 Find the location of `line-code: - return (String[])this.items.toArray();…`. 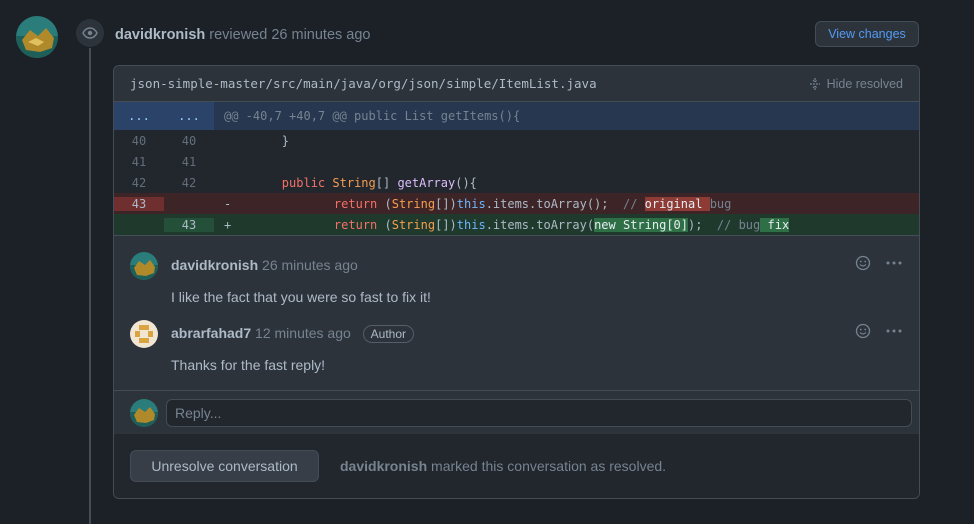

line-code: - return (String[])this.items.toArray();… is located at coordinates (478, 203).